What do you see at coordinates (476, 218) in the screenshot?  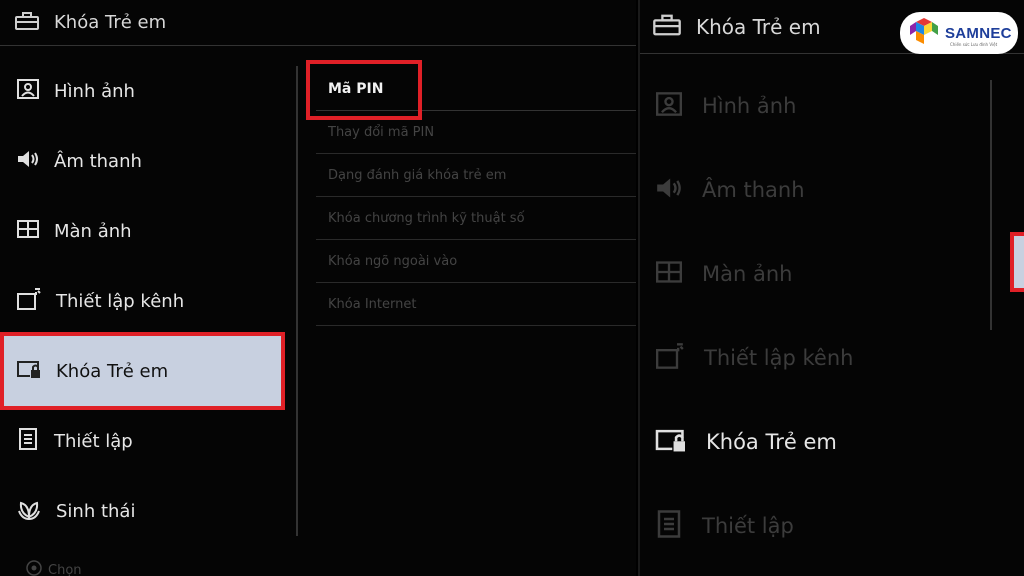 I see `submenu-item-digital-lock: Khóa chương trình kỹ thuật số` at bounding box center [476, 218].